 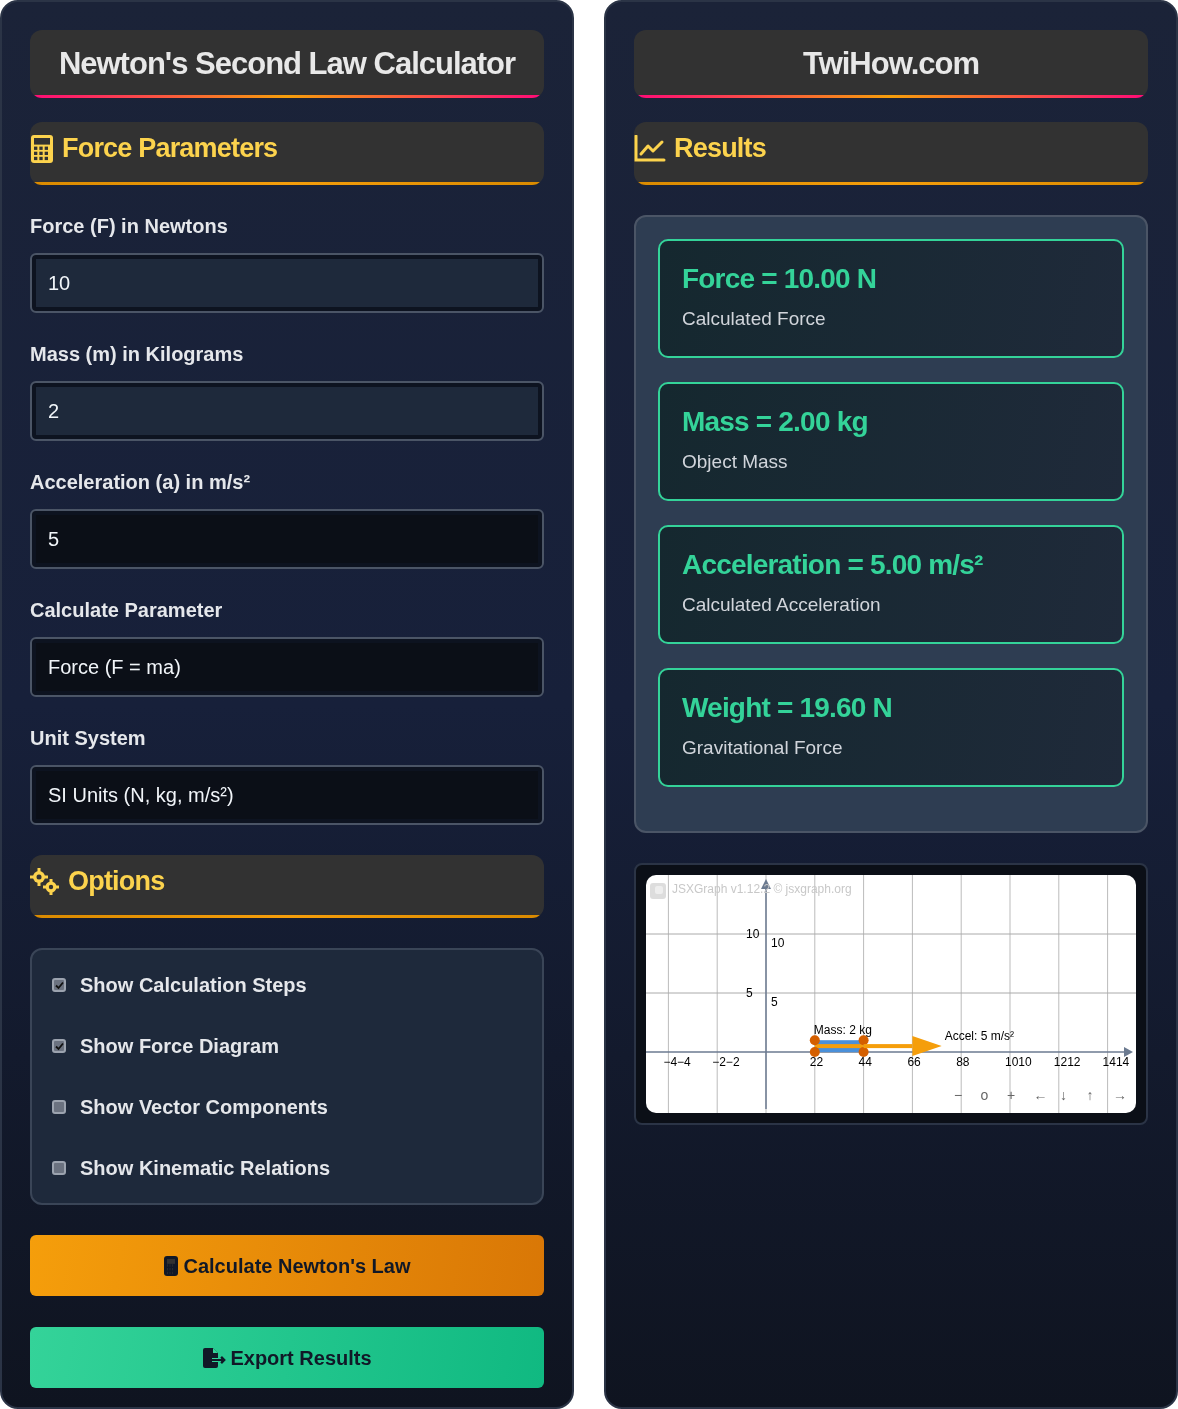 What do you see at coordinates (963, 1062) in the screenshot?
I see `tick-label: 88` at bounding box center [963, 1062].